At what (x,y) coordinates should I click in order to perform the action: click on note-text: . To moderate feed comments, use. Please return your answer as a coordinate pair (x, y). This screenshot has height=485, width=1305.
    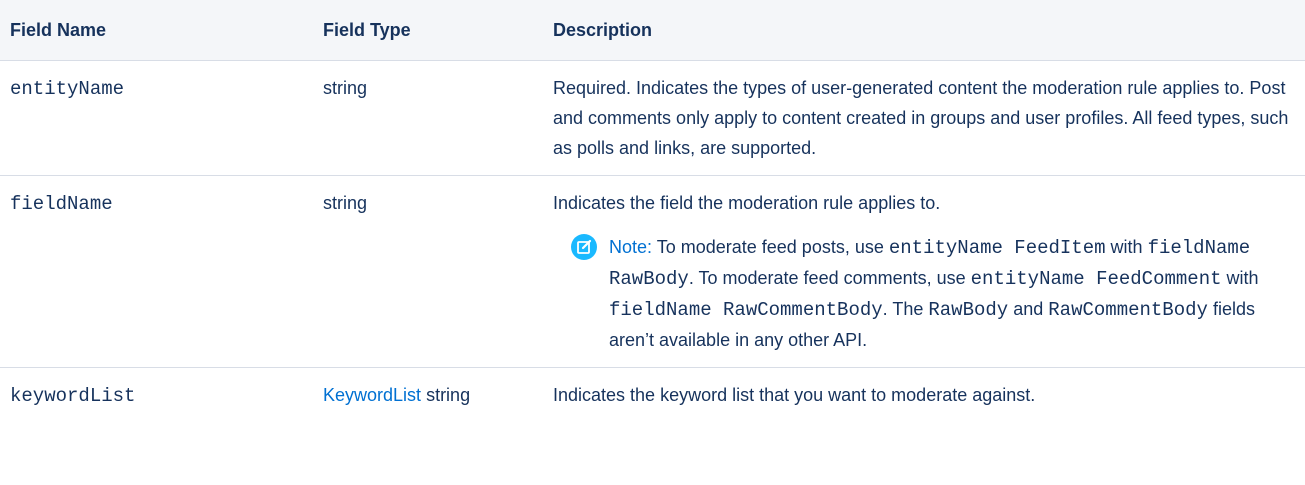
    Looking at the image, I should click on (827, 278).